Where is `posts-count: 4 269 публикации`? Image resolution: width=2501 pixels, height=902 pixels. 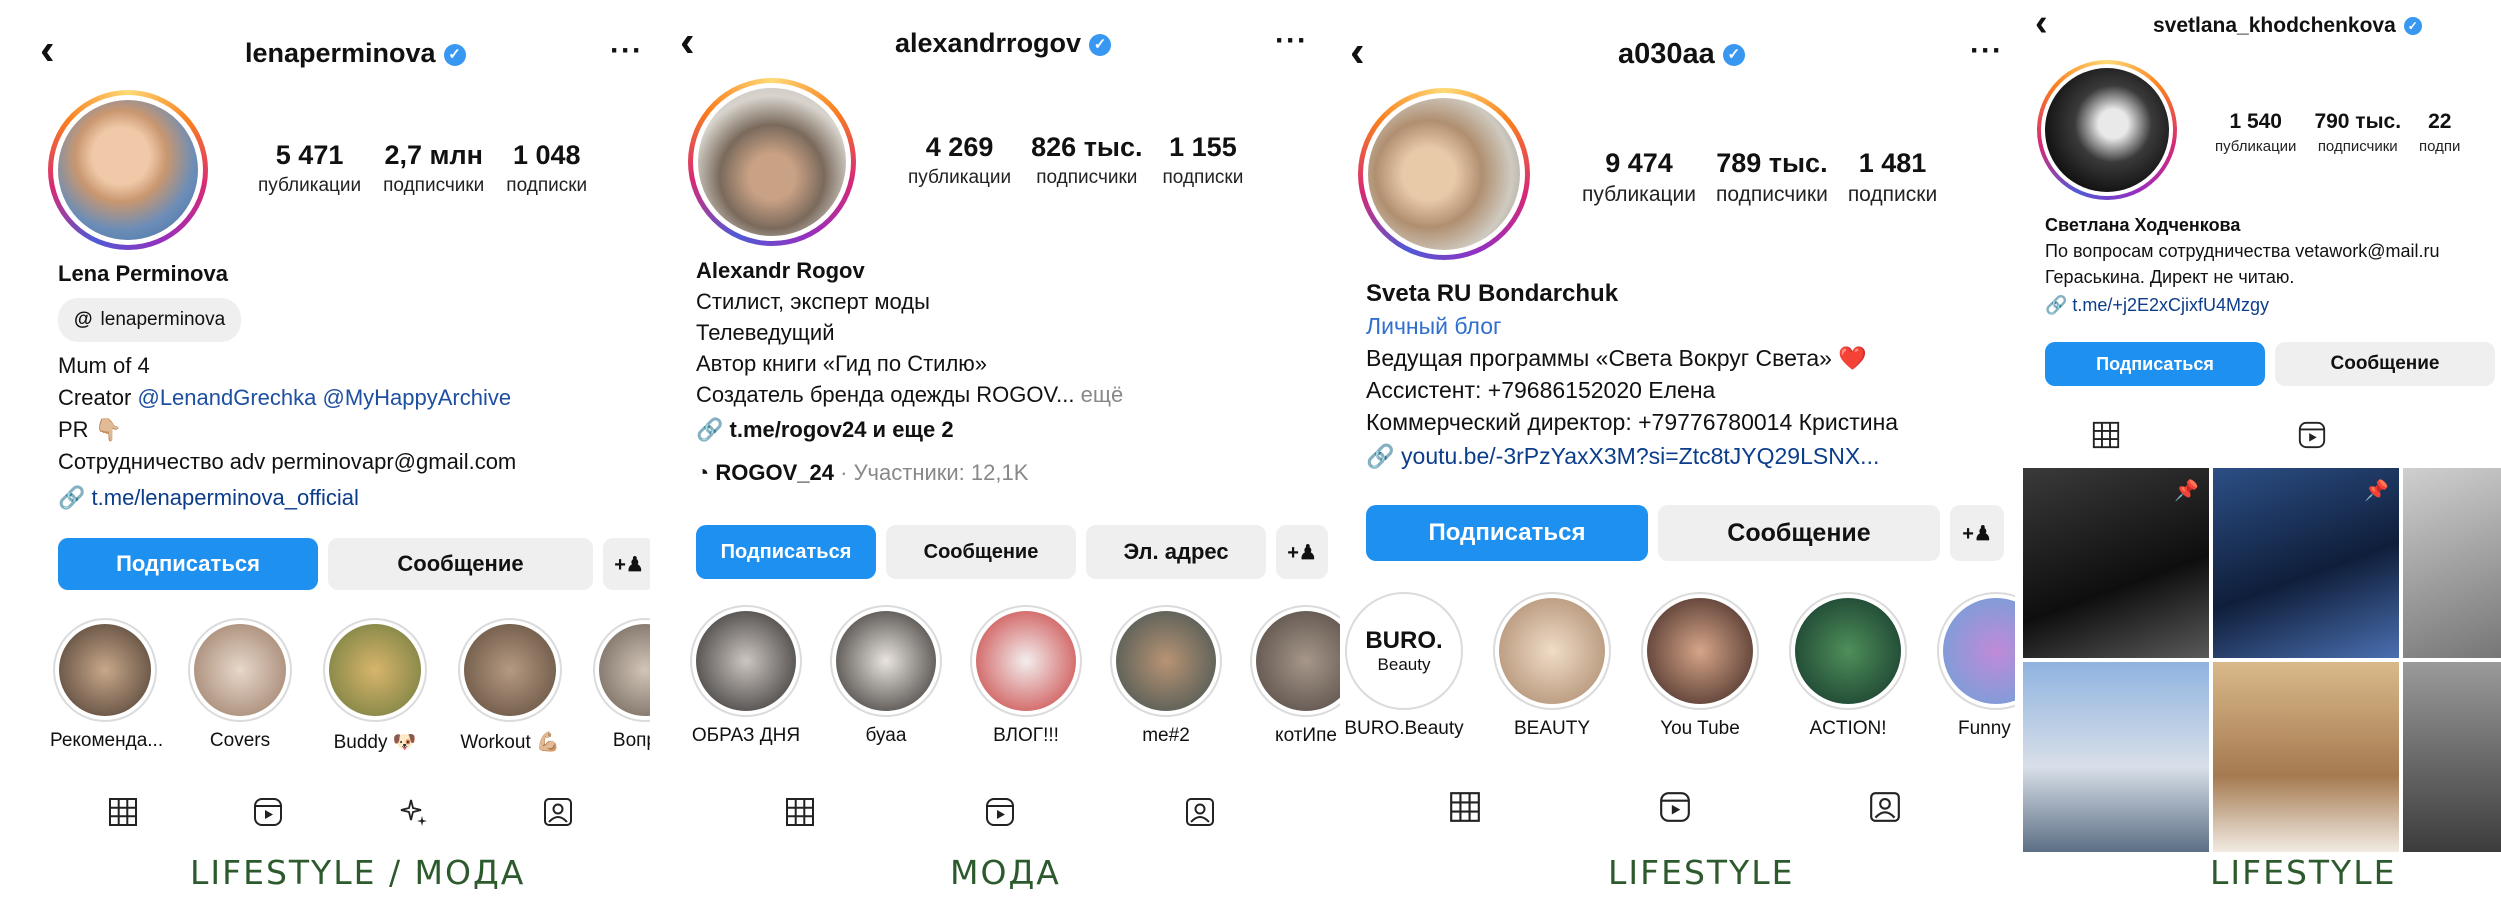
posts-count: 4 269 публикации is located at coordinates (959, 160).